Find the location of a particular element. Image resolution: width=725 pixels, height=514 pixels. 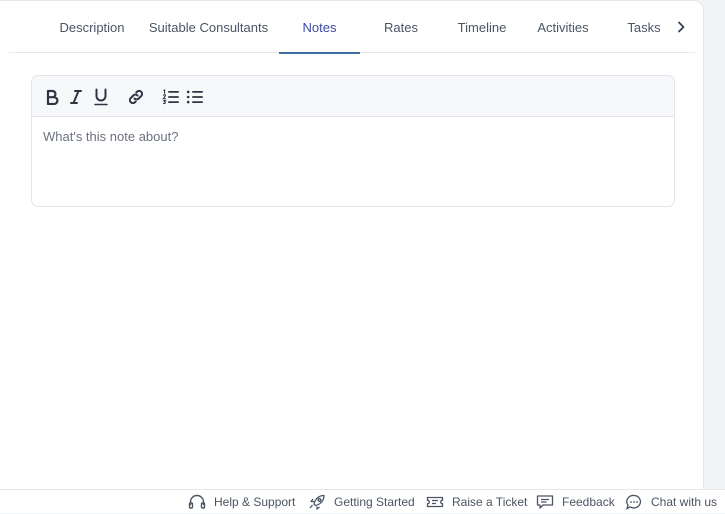

help-support-link: Help & Support is located at coordinates (241, 502).